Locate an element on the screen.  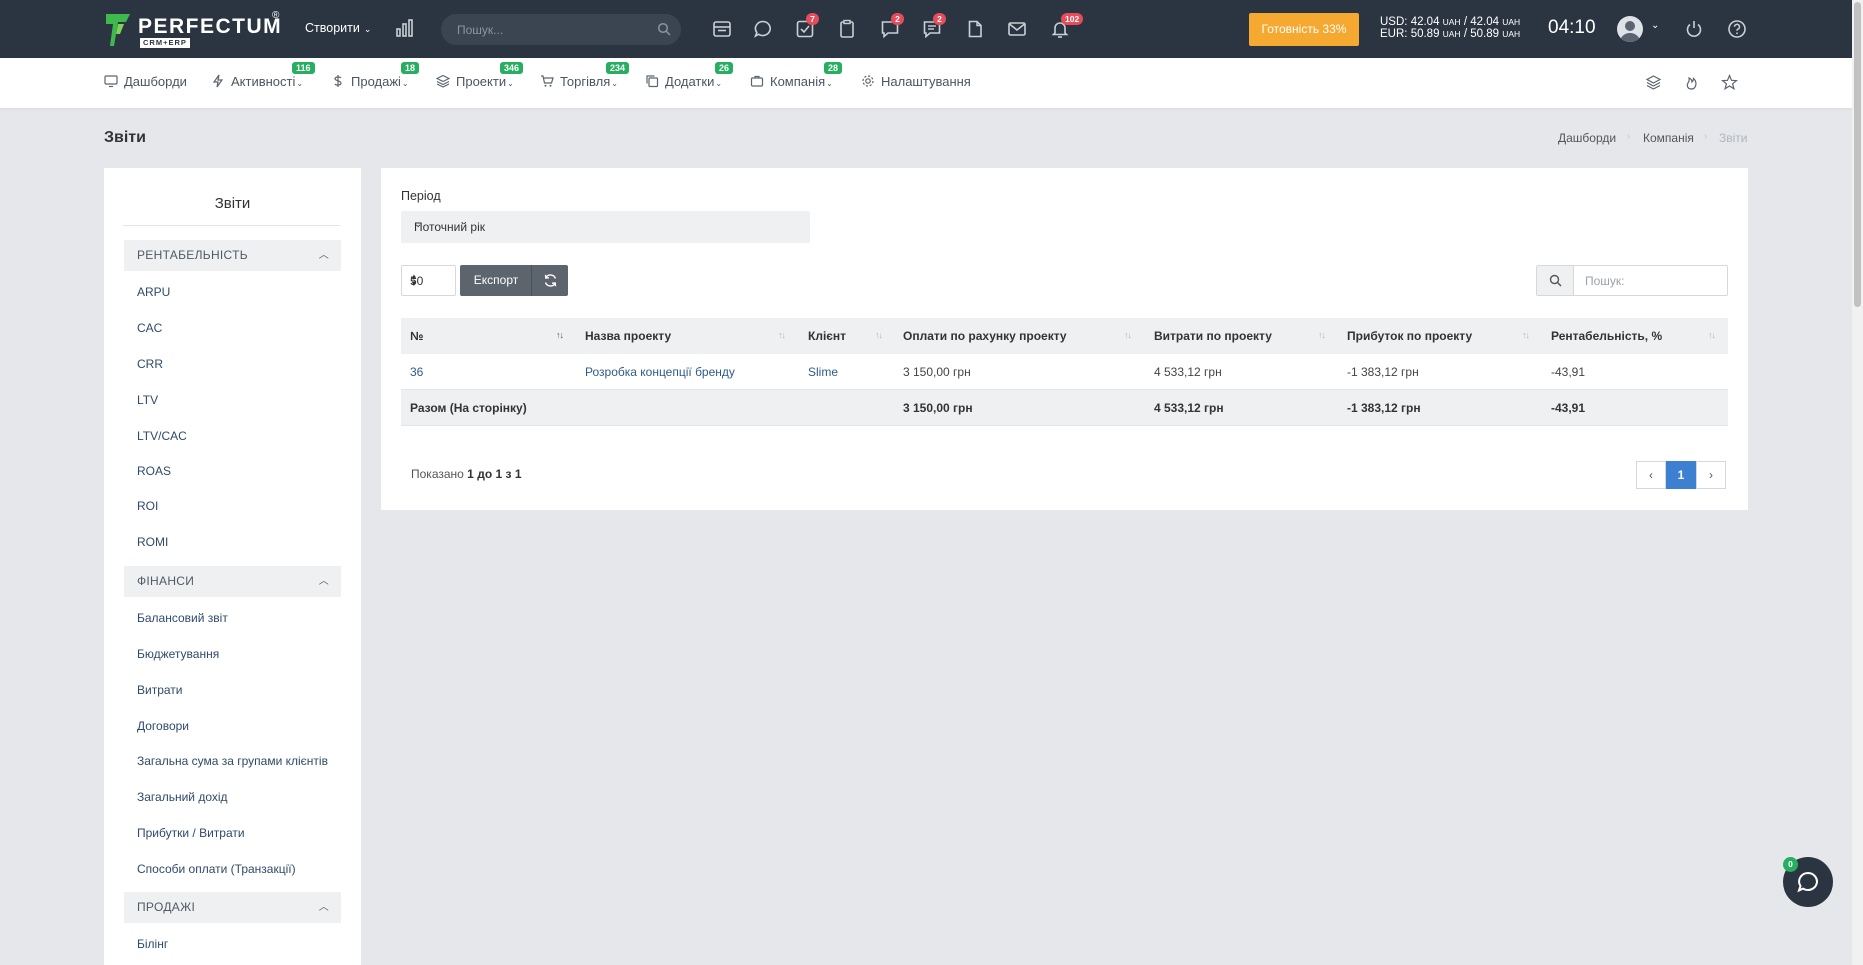
info-to: 1 is located at coordinates (499, 474).